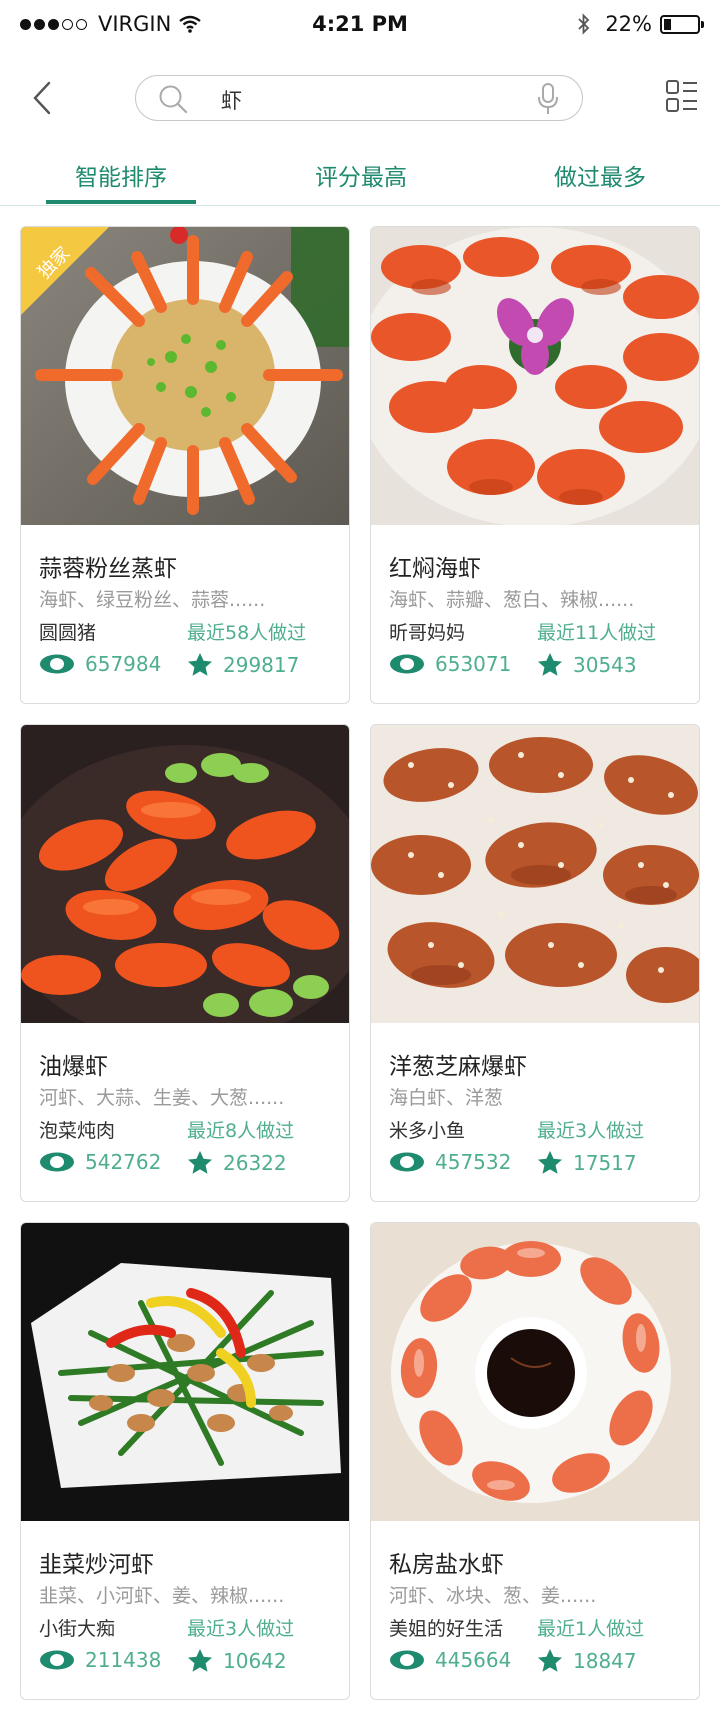 The width and height of the screenshot is (720, 1723). Describe the element at coordinates (605, 664) in the screenshot. I see `favorites-count: 30543` at that location.